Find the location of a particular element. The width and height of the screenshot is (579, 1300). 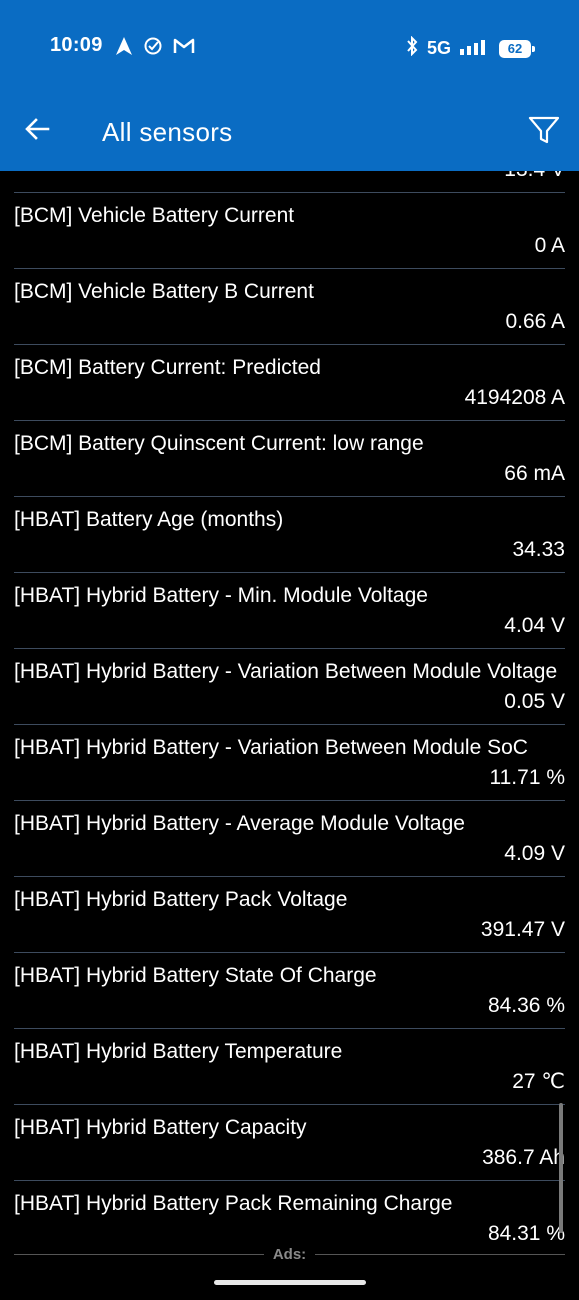

sensor-name: [BCM] Battery Current: Predicted is located at coordinates (167, 367).